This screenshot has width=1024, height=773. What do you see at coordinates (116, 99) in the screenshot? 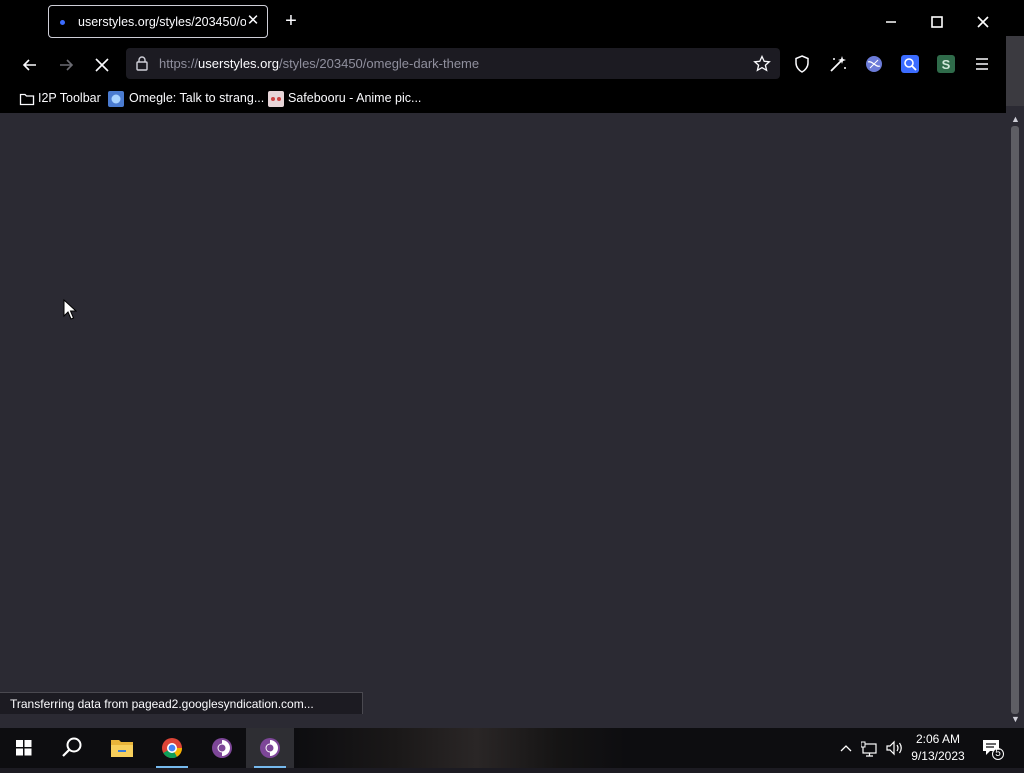
I see `omegle-favicon` at bounding box center [116, 99].